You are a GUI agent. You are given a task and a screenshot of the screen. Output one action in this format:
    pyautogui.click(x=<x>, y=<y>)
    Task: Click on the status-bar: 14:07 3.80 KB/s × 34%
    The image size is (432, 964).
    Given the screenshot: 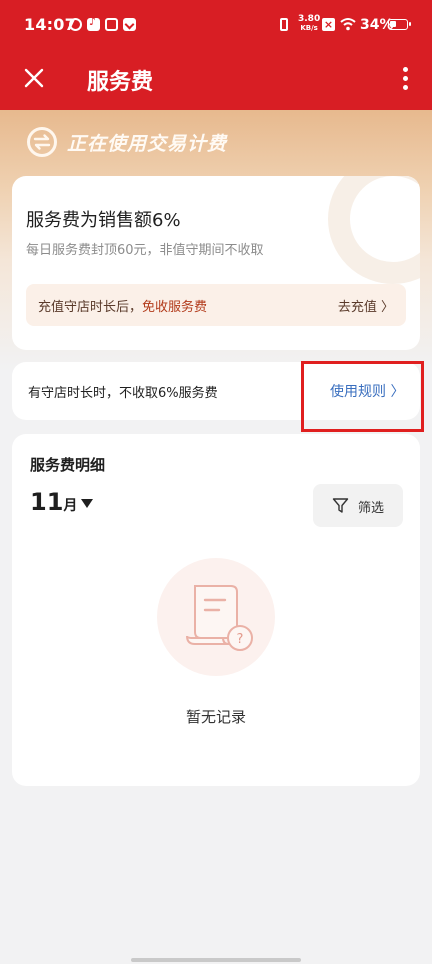 What is the action you would take?
    pyautogui.click(x=216, y=26)
    